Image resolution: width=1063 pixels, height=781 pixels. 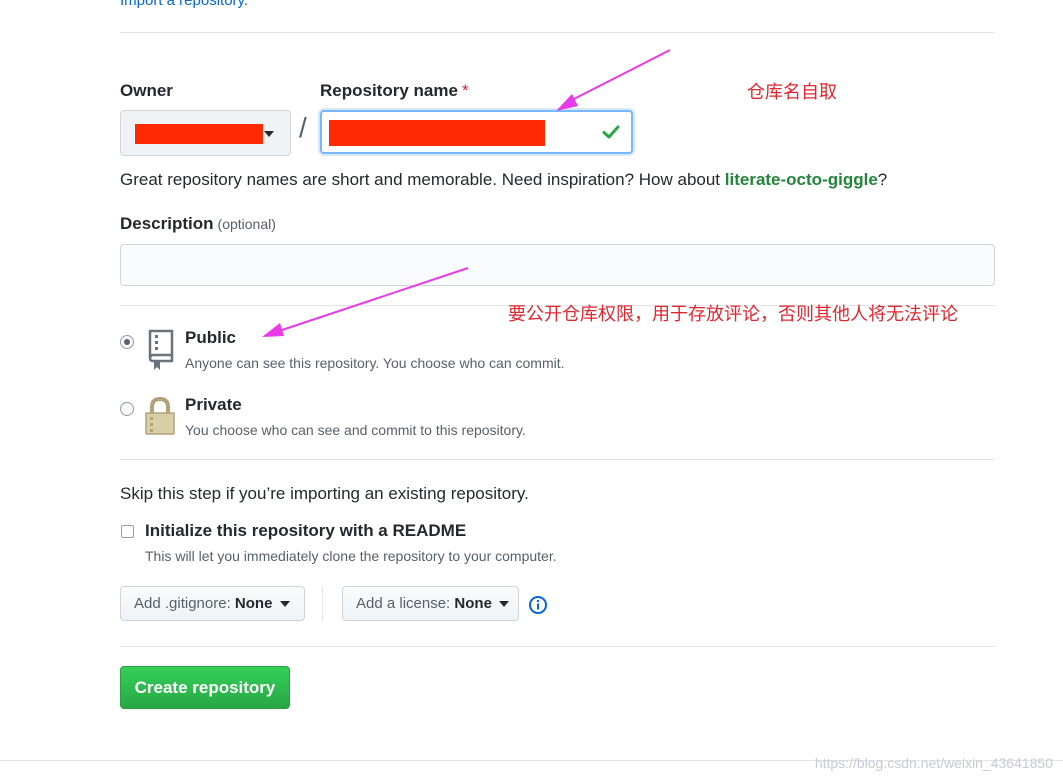 What do you see at coordinates (273, 330) in the screenshot?
I see `arrow-head-public` at bounding box center [273, 330].